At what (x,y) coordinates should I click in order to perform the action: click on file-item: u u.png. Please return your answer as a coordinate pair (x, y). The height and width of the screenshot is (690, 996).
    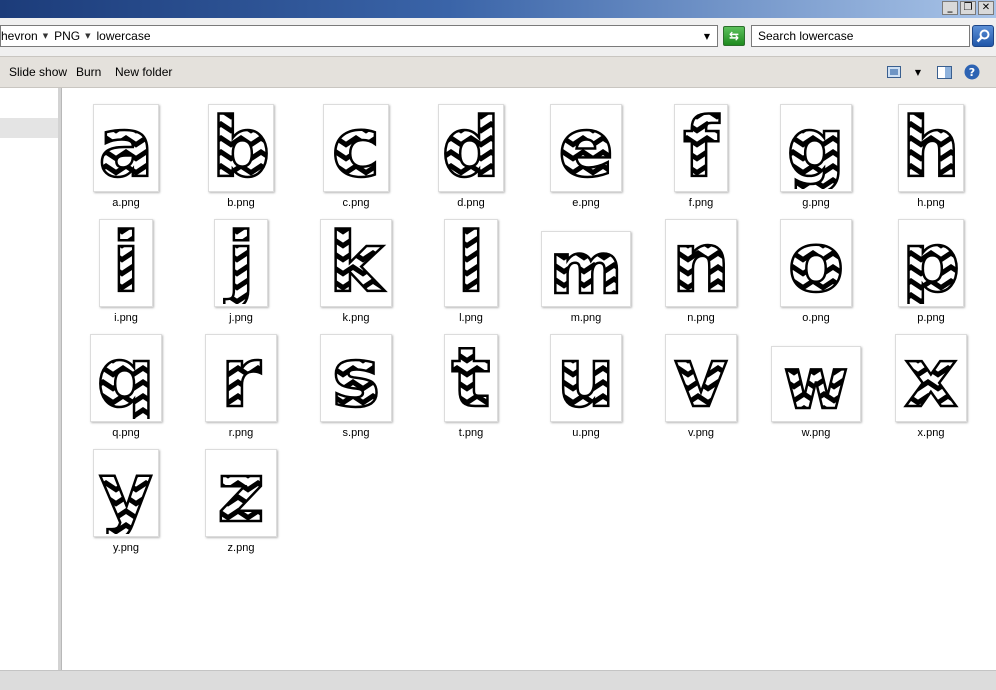
    Looking at the image, I should click on (586, 382).